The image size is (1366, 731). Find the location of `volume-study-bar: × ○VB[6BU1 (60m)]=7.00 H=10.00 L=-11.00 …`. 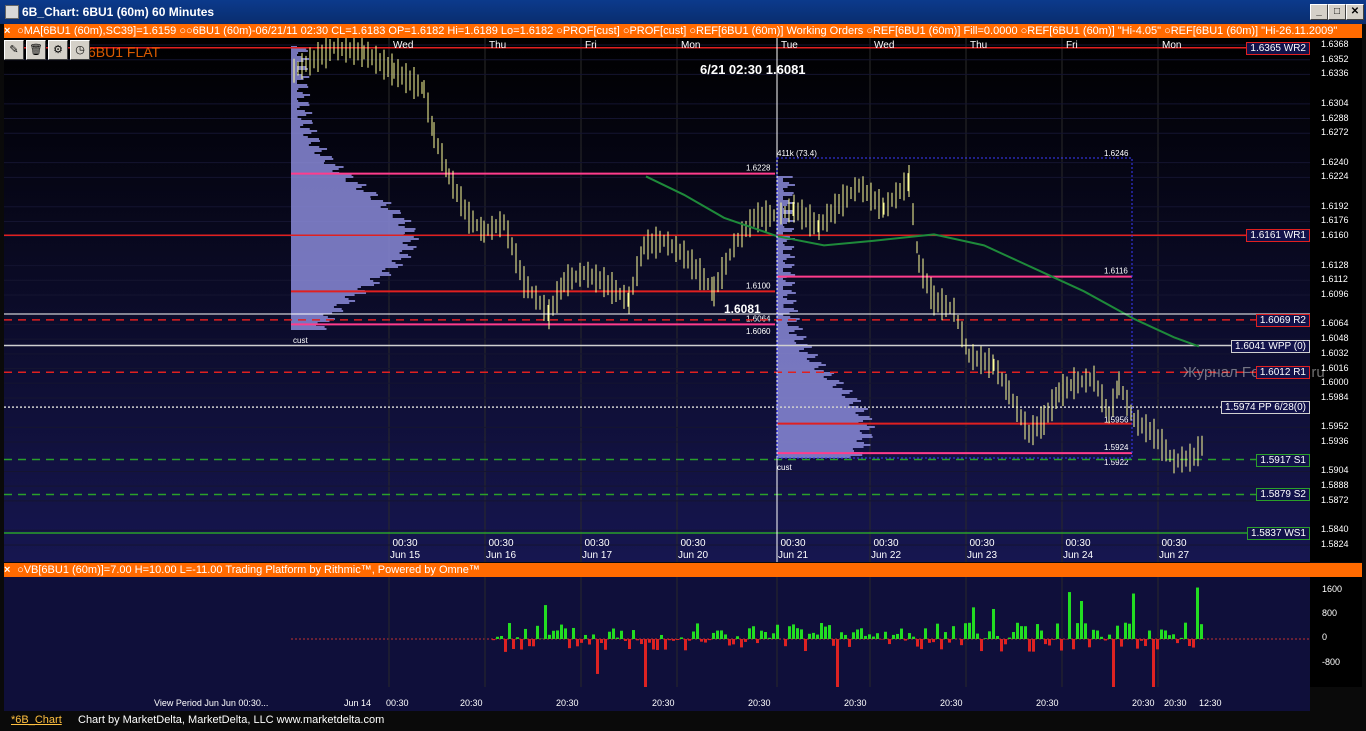

volume-study-bar: × ○VB[6BU1 (60m)]=7.00 H=10.00 L=-11.00 … is located at coordinates (683, 570).